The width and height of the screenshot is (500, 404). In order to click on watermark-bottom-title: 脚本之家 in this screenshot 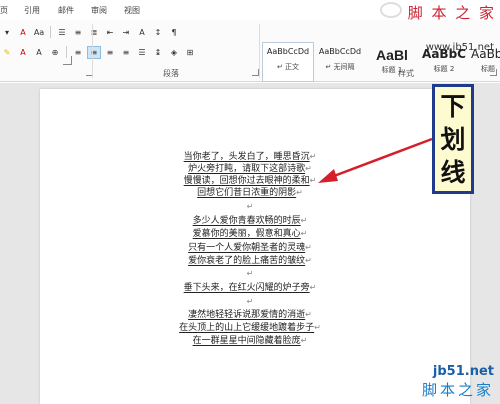, I will do `click(457, 390)`.